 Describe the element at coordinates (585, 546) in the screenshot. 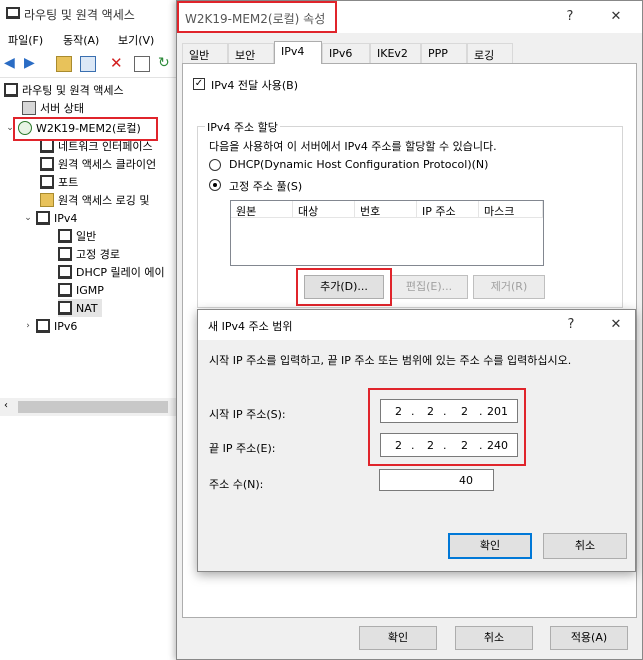

I see `range-cancel-button: 취소` at that location.